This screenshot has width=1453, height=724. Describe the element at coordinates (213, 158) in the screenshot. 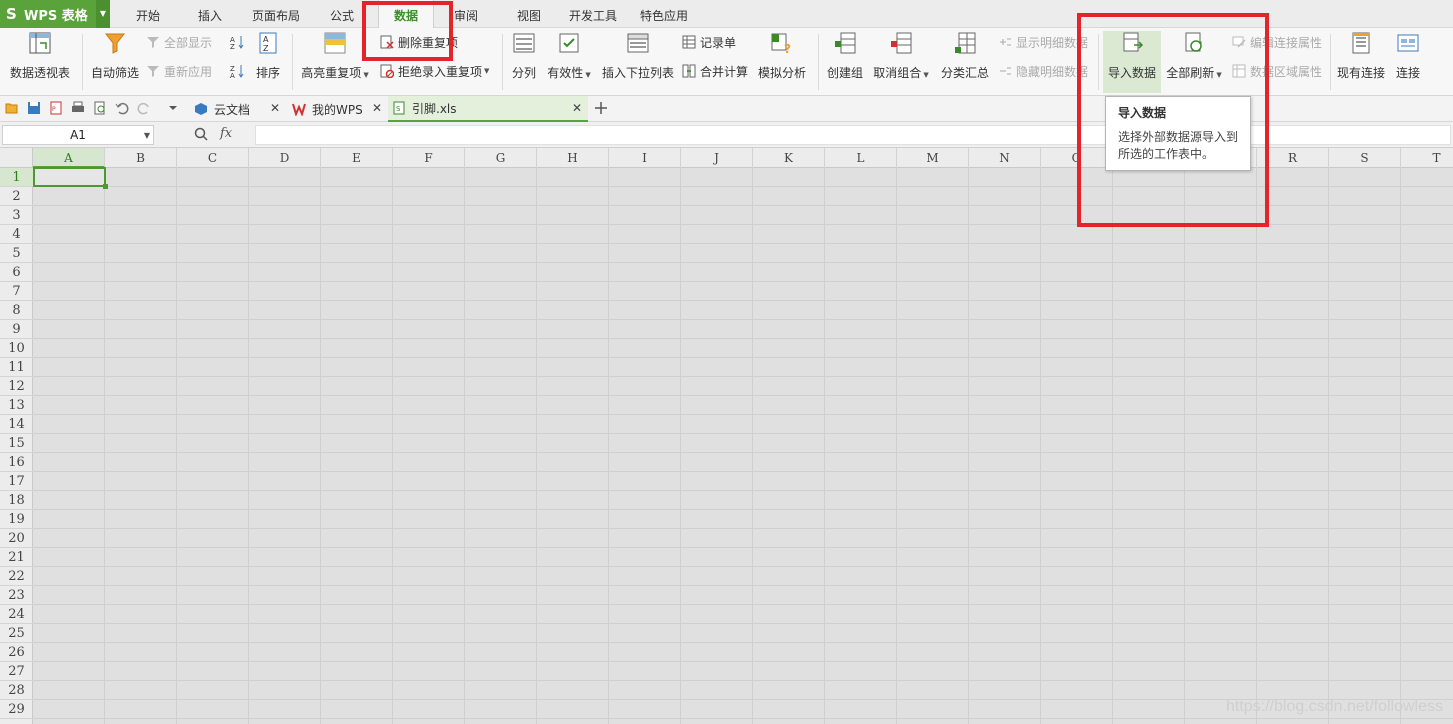

I see `column-header: C` at that location.